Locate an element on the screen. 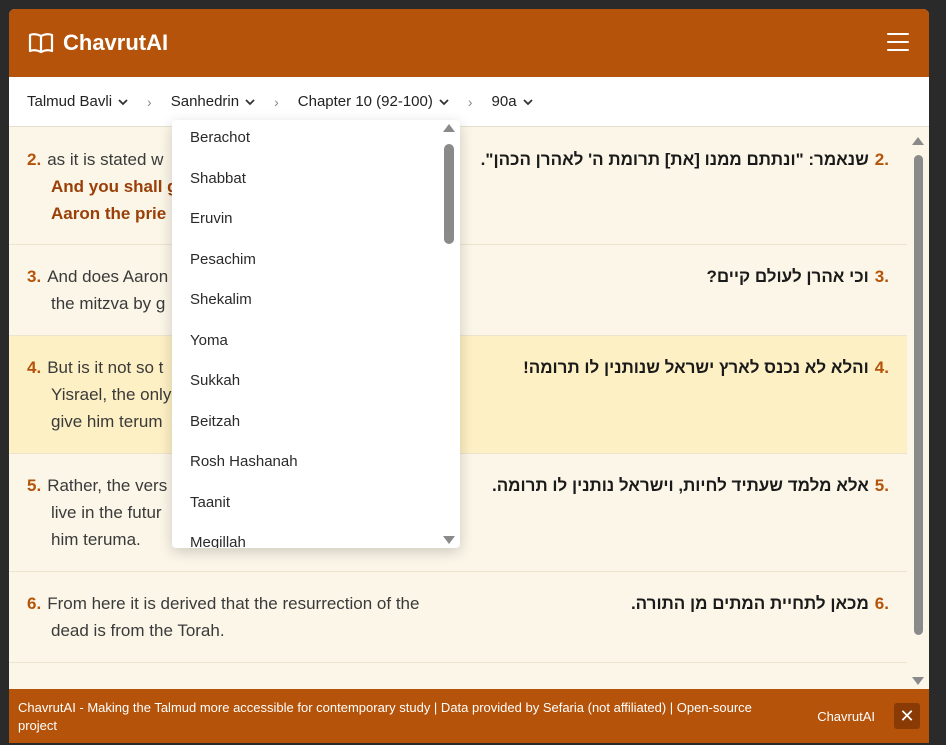 The width and height of the screenshot is (946, 745). dropdown-item-beitzah: Beitzah is located at coordinates (316, 424).